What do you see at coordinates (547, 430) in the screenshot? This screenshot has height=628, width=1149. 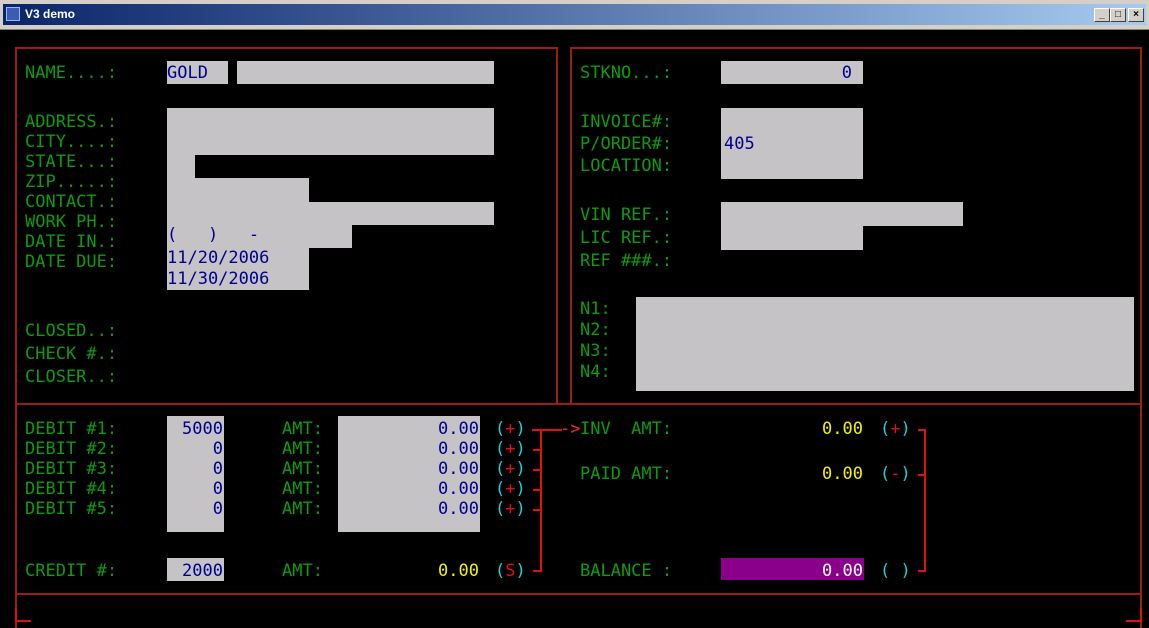 I see `bracket-arrow-line` at bounding box center [547, 430].